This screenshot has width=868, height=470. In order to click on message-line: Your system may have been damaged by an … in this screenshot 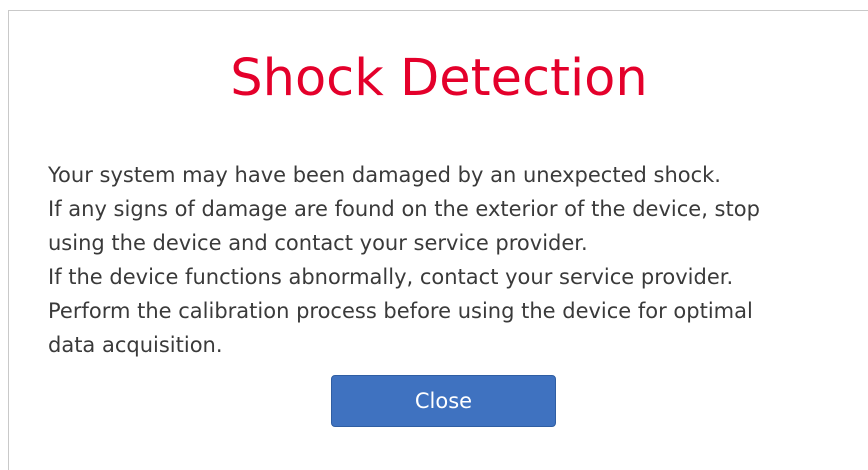, I will do `click(384, 175)`.